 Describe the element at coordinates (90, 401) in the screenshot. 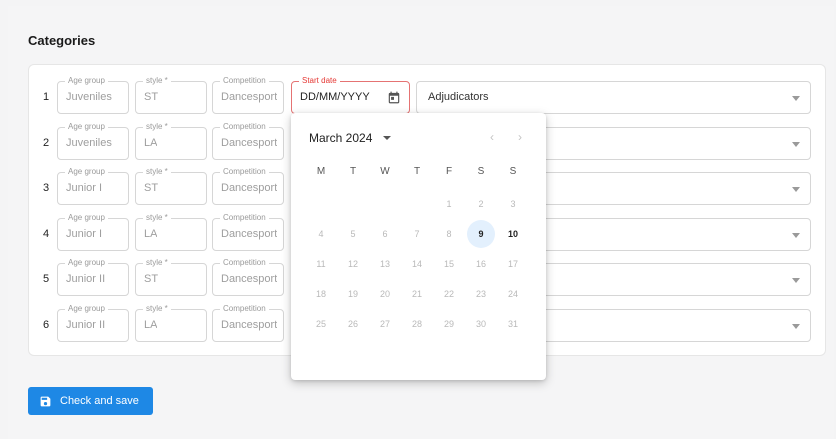

I see `check-and-save-button: Check and save` at that location.